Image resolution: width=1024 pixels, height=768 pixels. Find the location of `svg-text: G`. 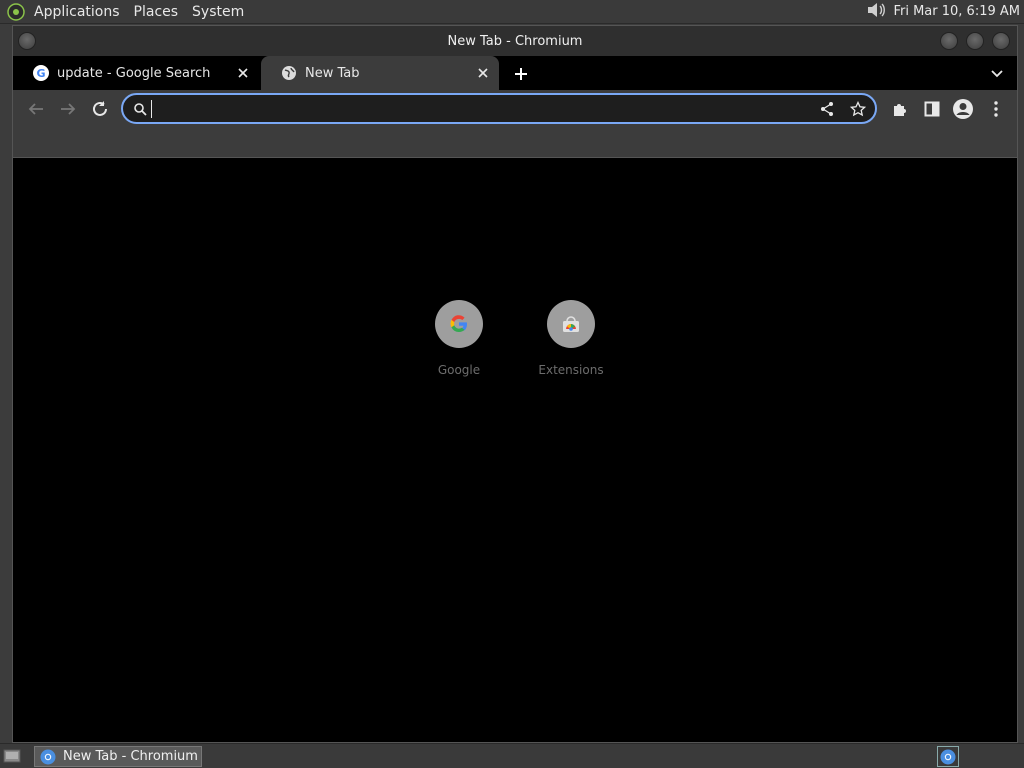

svg-text: G is located at coordinates (40, 73).